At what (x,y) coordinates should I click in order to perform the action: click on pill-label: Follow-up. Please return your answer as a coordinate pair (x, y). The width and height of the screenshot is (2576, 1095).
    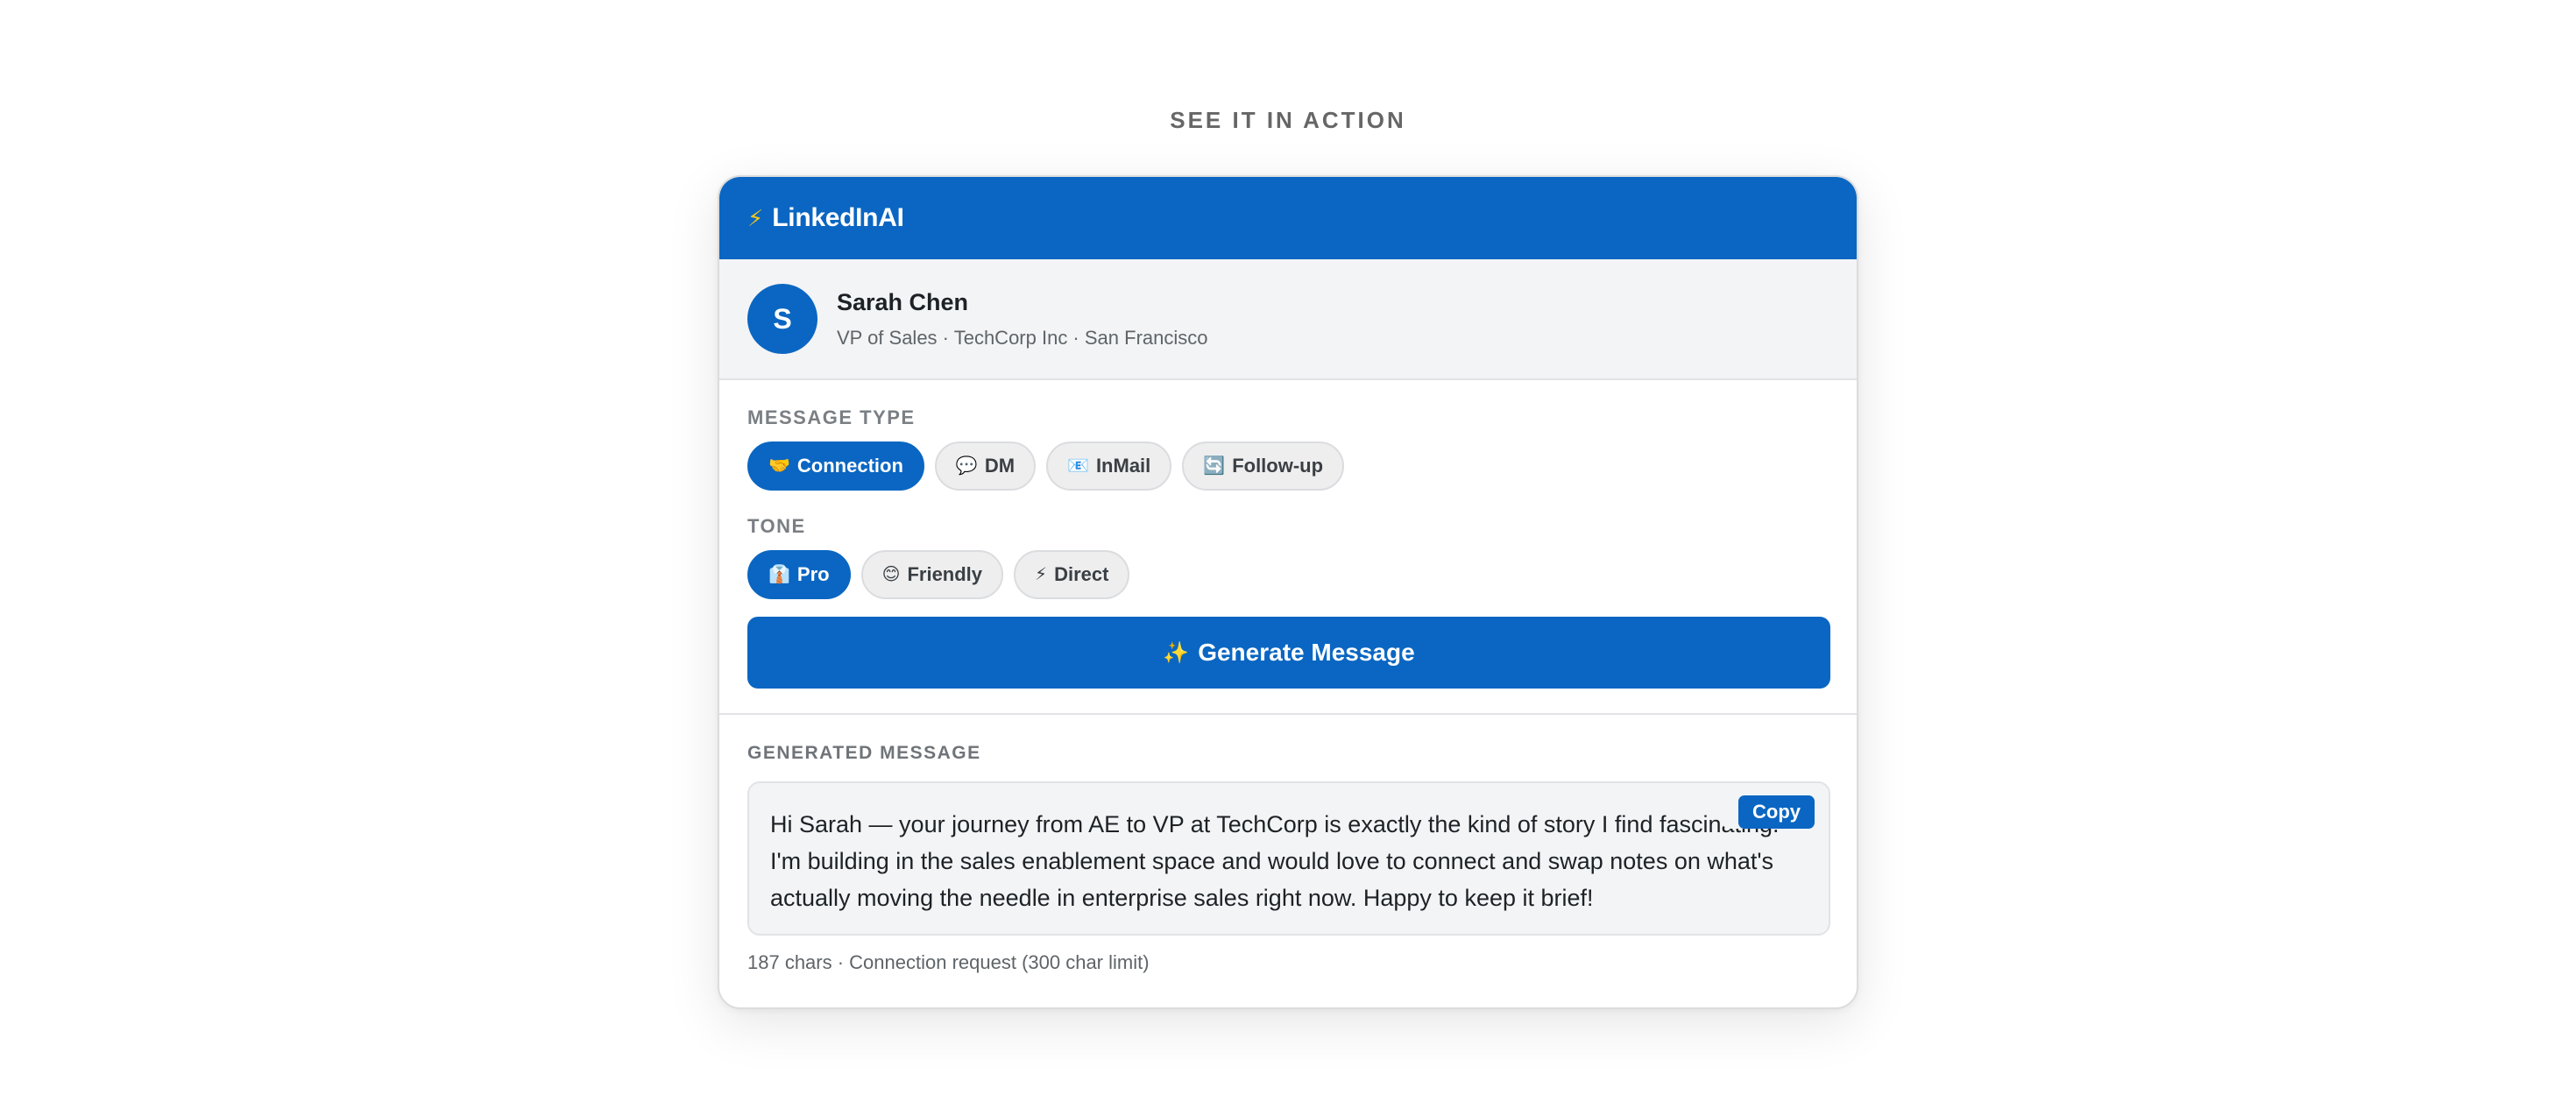
    Looking at the image, I should click on (1278, 466).